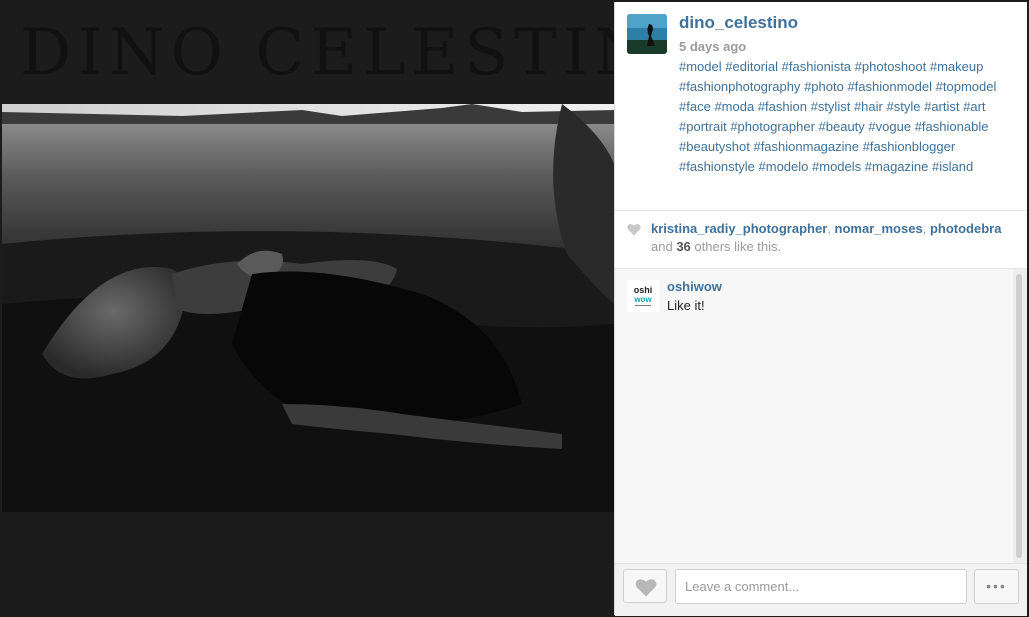 Image resolution: width=1029 pixels, height=617 pixels. I want to click on hashtag-link: #vogue, so click(889, 126).